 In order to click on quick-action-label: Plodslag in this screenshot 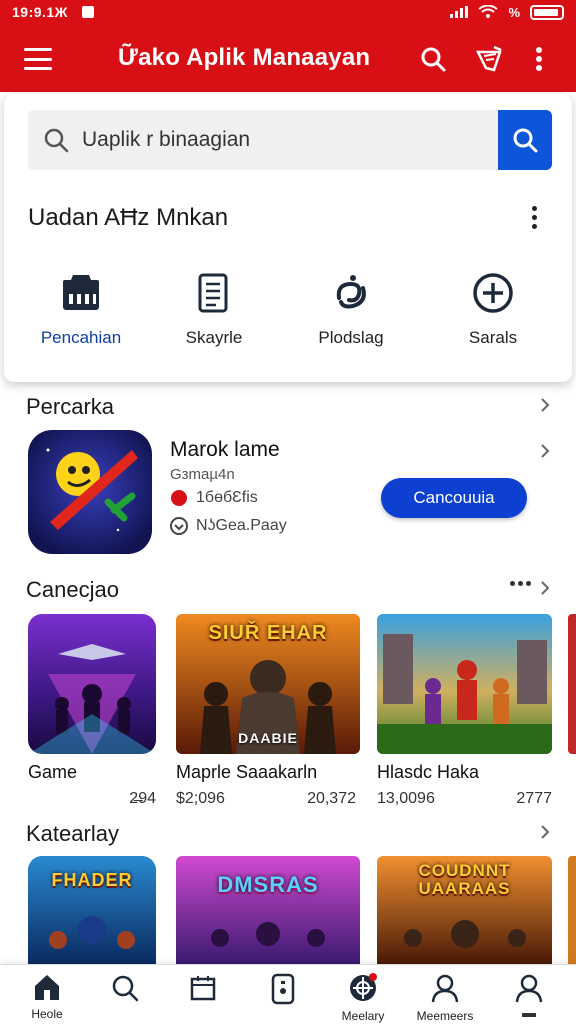, I will do `click(351, 337)`.